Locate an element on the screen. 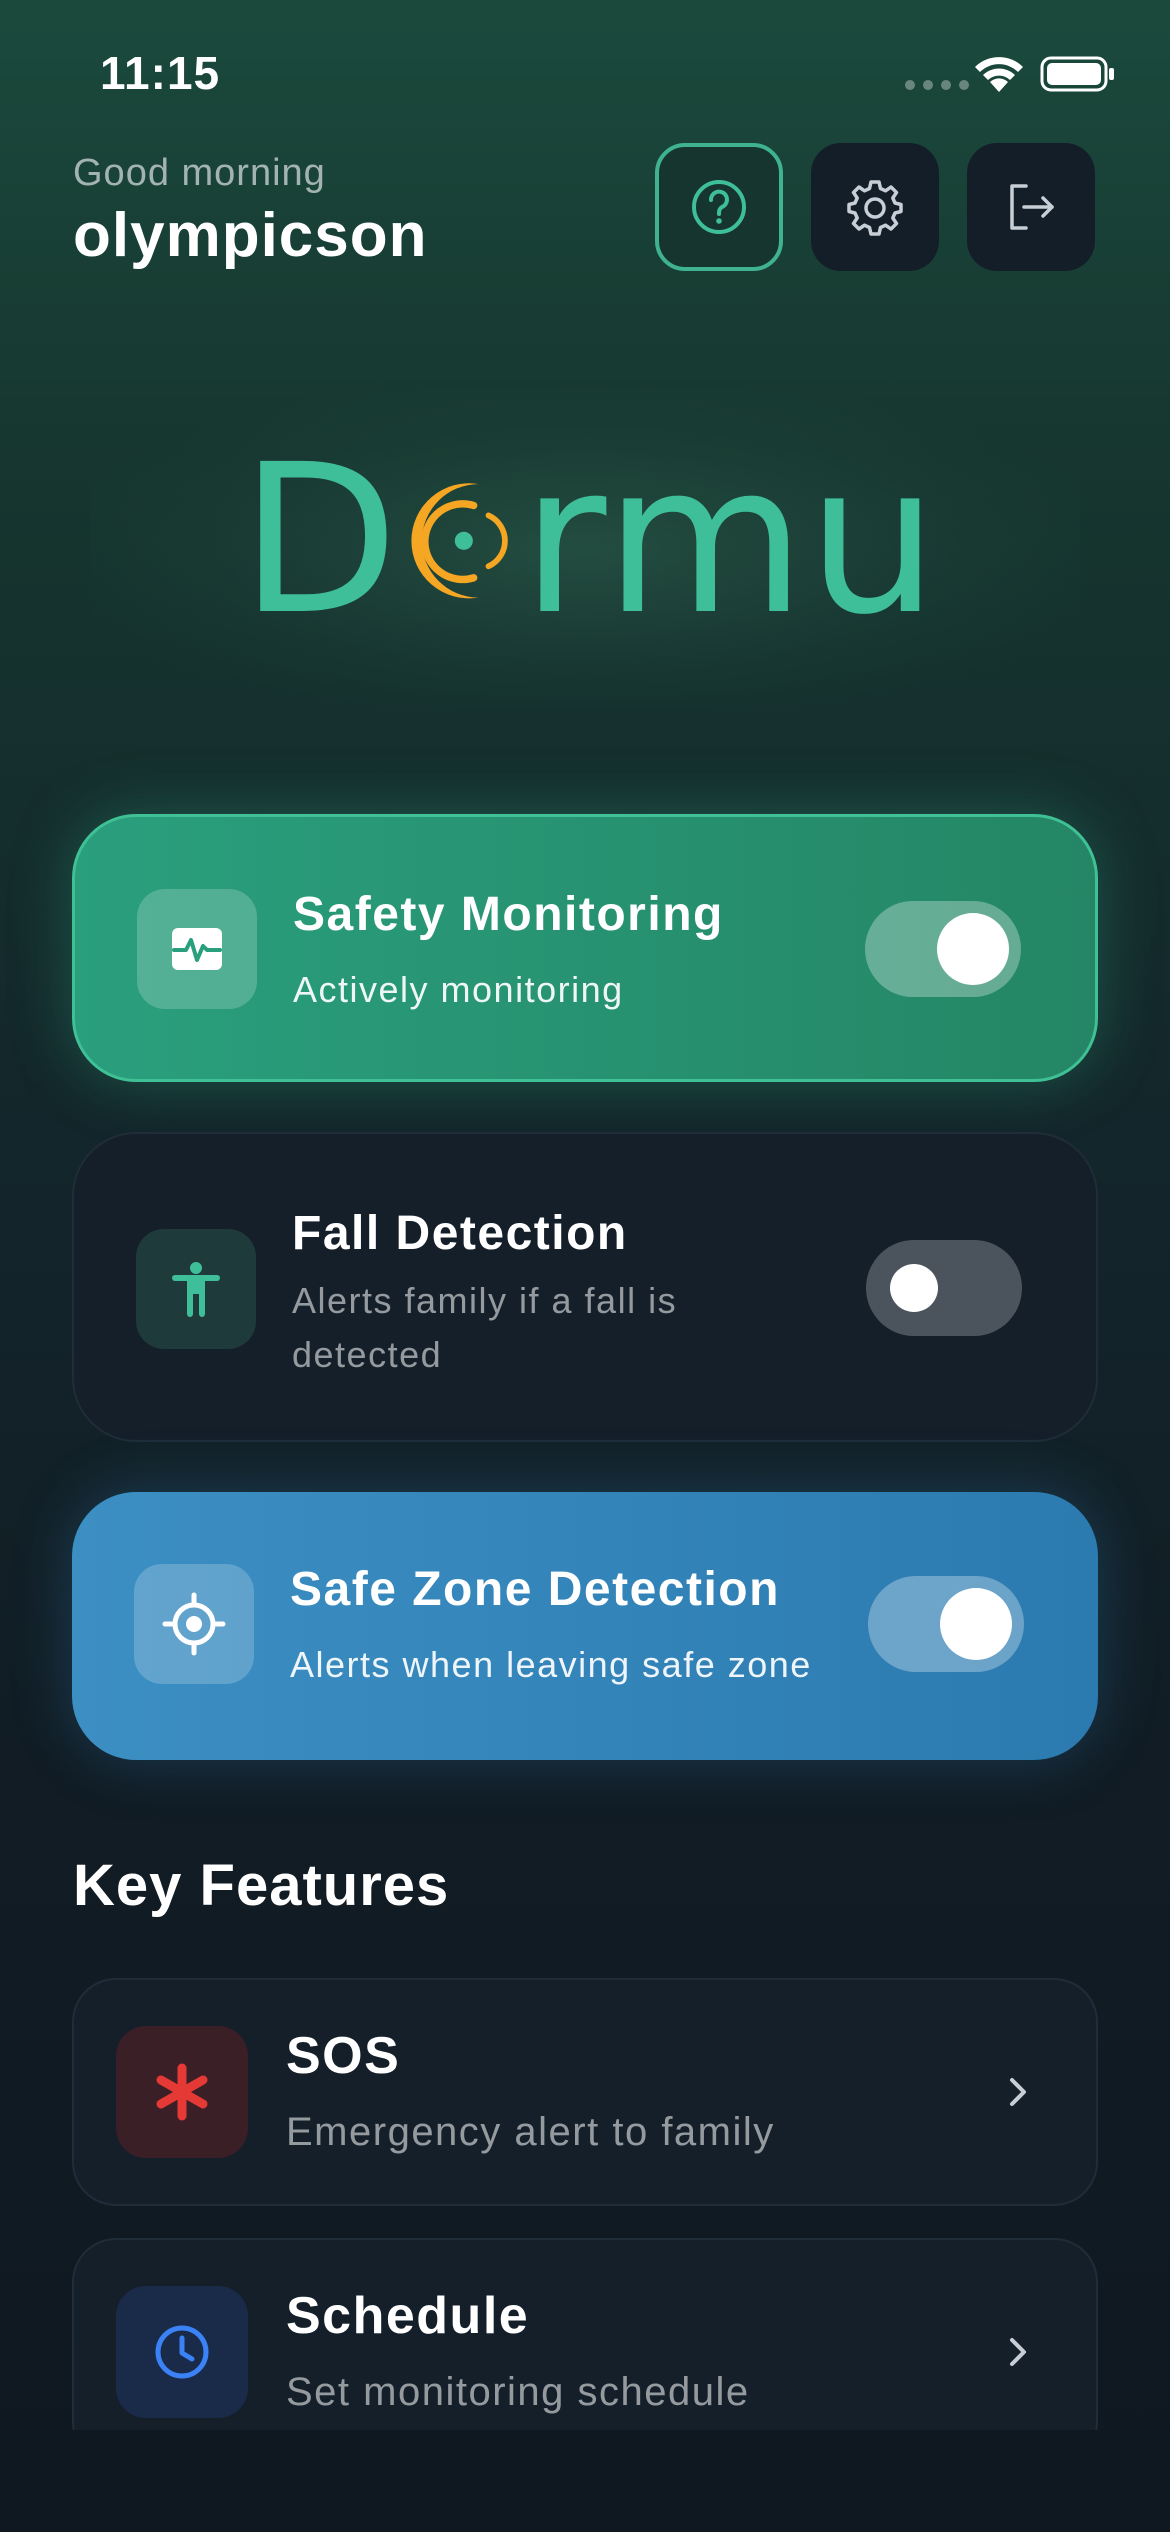  logo-letter-d: D is located at coordinates (320, 540).